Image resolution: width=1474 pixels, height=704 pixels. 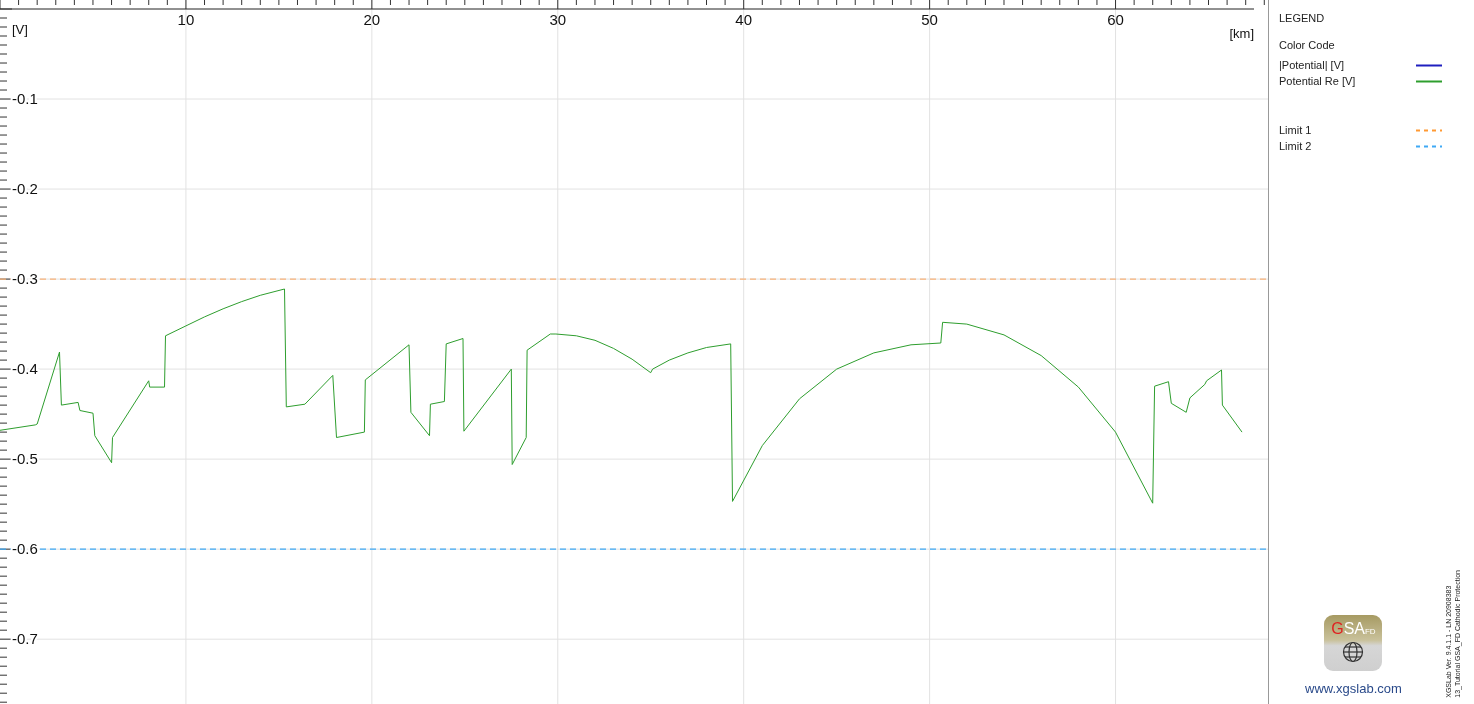 What do you see at coordinates (25, 189) in the screenshot?
I see `y-tick-label: -0.2` at bounding box center [25, 189].